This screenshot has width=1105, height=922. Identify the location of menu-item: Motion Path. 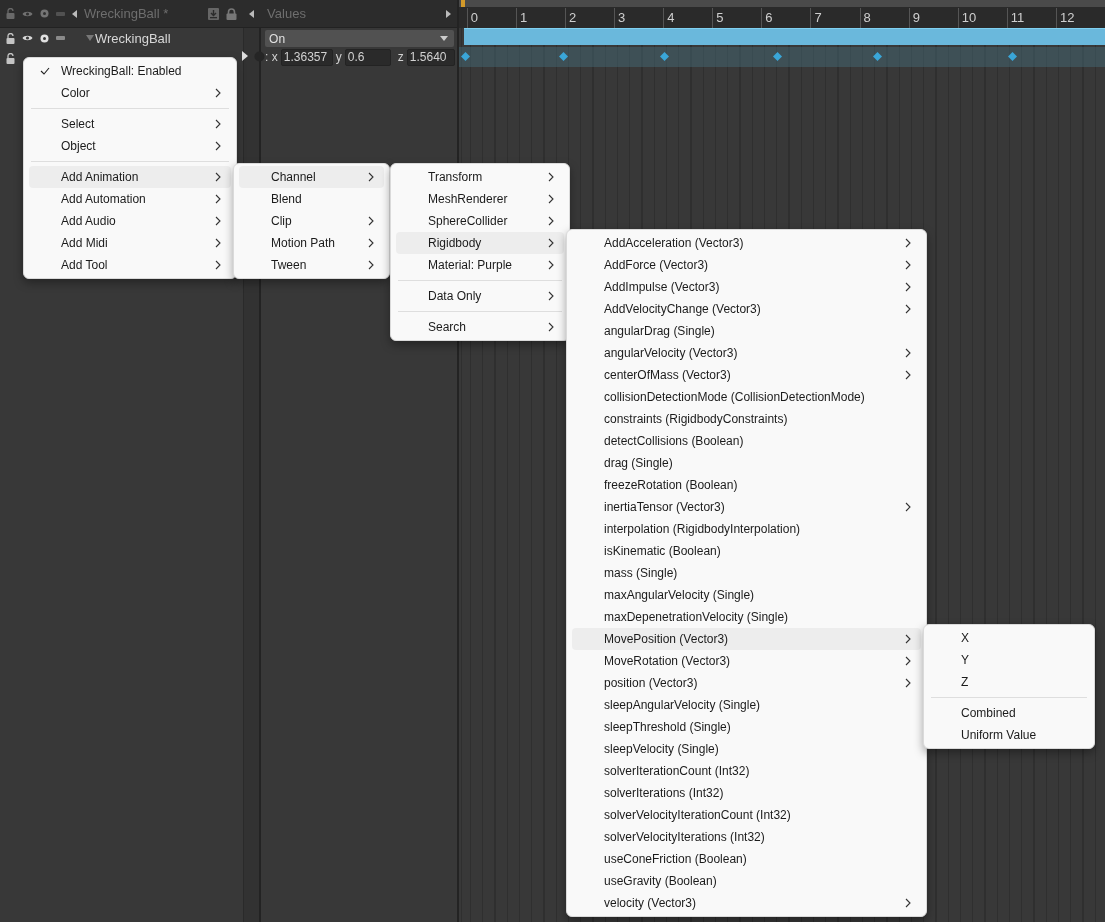
(311, 243).